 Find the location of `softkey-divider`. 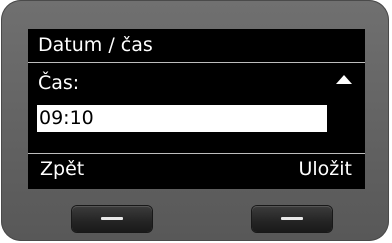

softkey-divider is located at coordinates (196, 153).